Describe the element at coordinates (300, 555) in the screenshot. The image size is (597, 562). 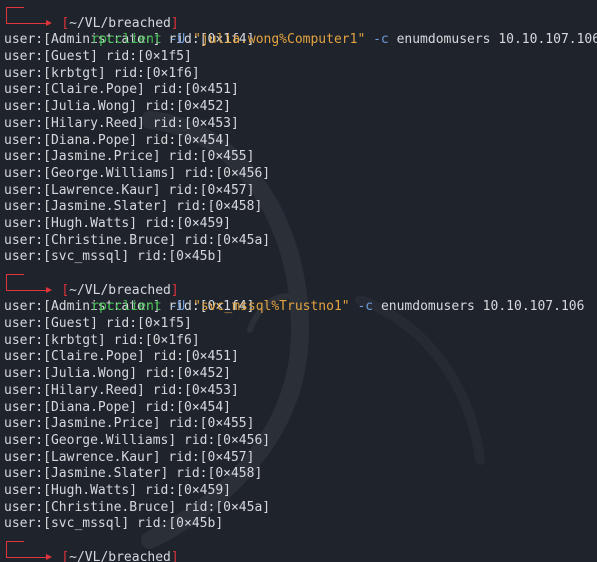
I see `command-input-line` at that location.